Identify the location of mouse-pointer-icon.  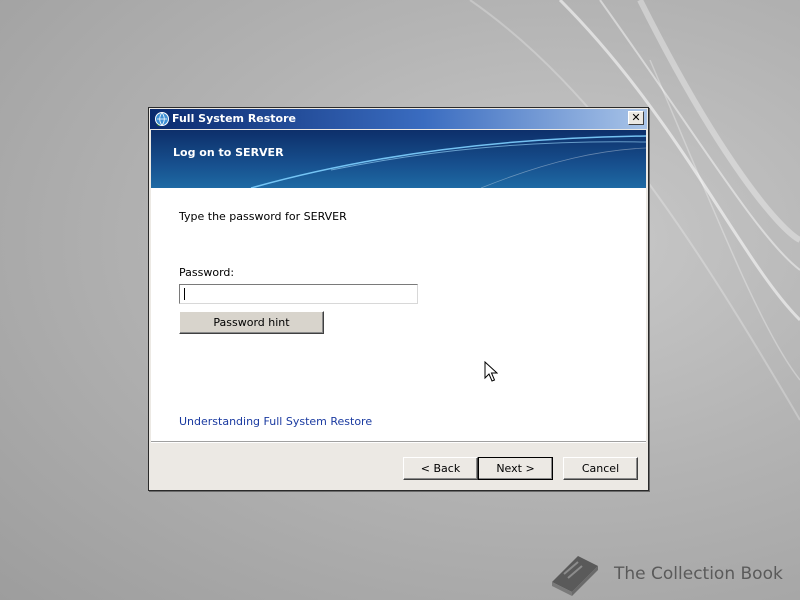
(491, 371).